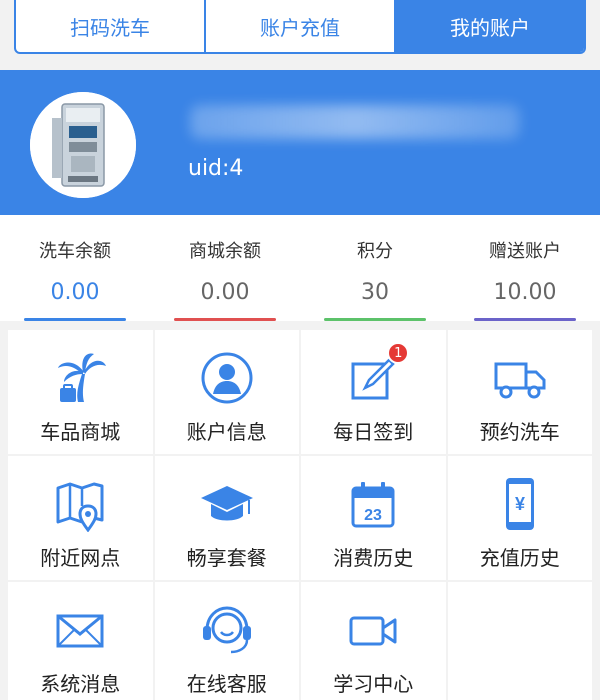  Describe the element at coordinates (226, 432) in the screenshot. I see `menu-item-label: 账户信息` at that location.